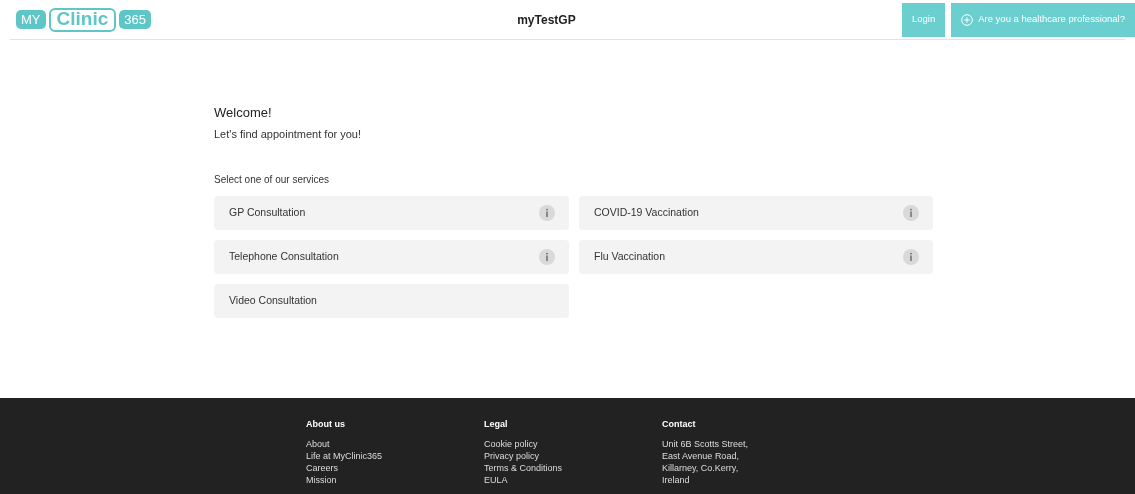 Image resolution: width=1135 pixels, height=494 pixels. Describe the element at coordinates (967, 19) in the screenshot. I see `plus-circle-icon` at that location.